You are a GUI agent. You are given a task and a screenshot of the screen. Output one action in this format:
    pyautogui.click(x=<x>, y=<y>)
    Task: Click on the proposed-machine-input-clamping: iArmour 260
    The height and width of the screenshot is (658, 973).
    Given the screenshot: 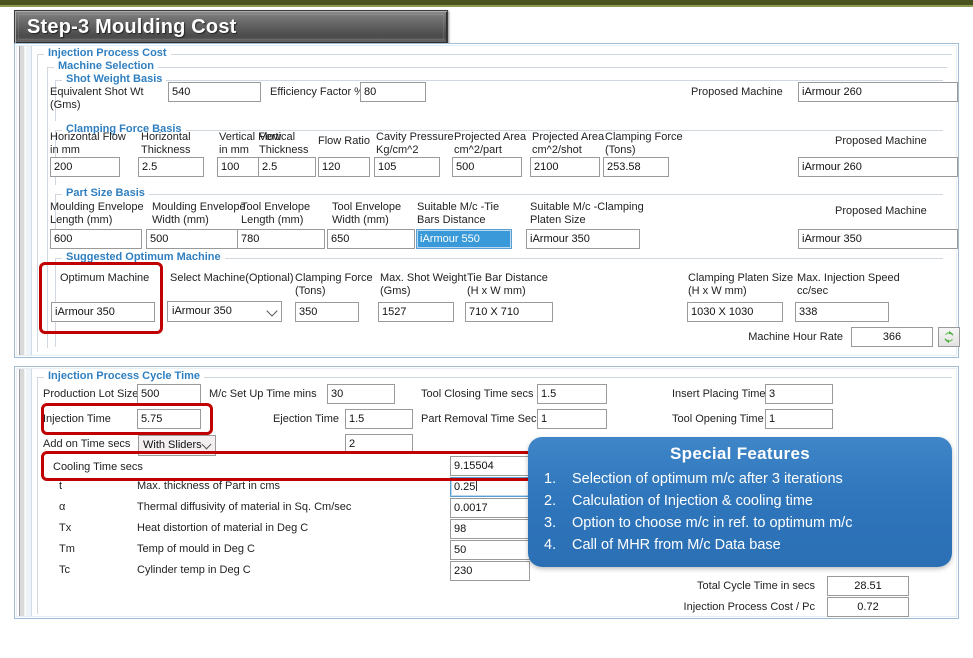 What is the action you would take?
    pyautogui.click(x=878, y=167)
    